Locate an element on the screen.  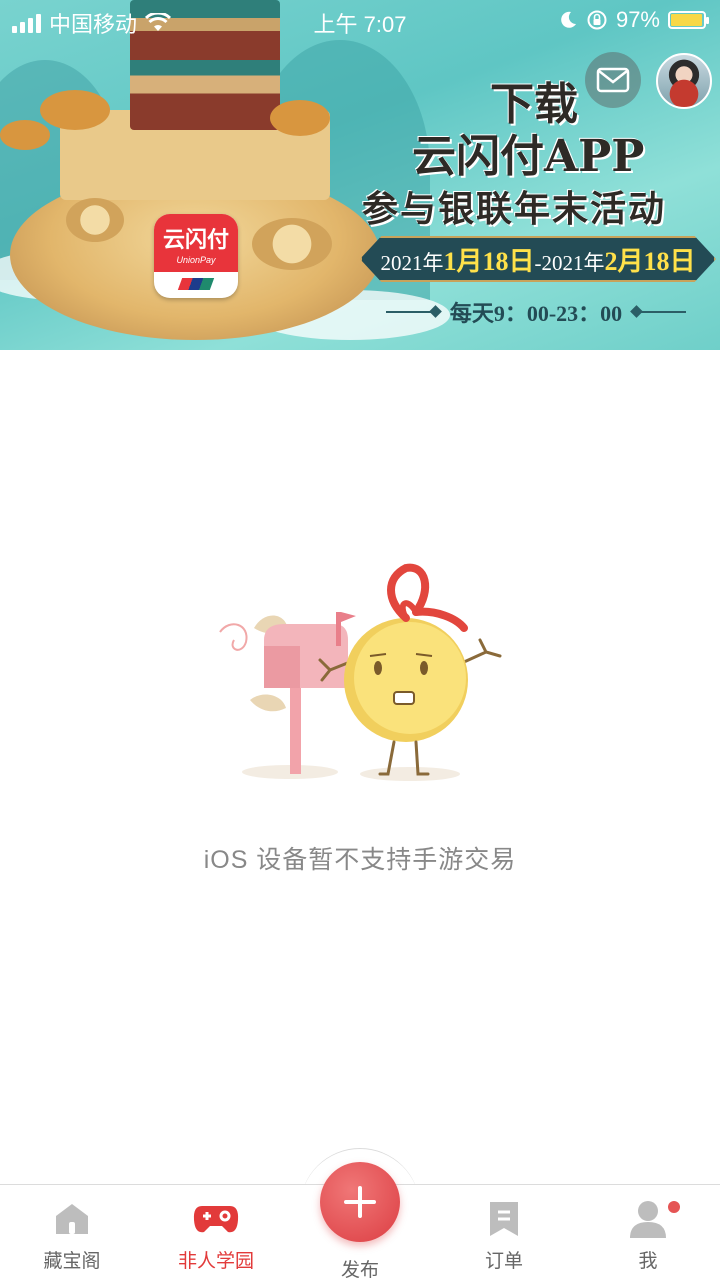
profile-icon is located at coordinates (648, 1219).